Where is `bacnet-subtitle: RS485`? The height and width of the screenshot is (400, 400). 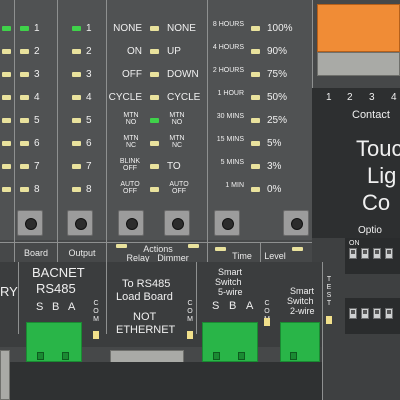 bacnet-subtitle: RS485 is located at coordinates (56, 288).